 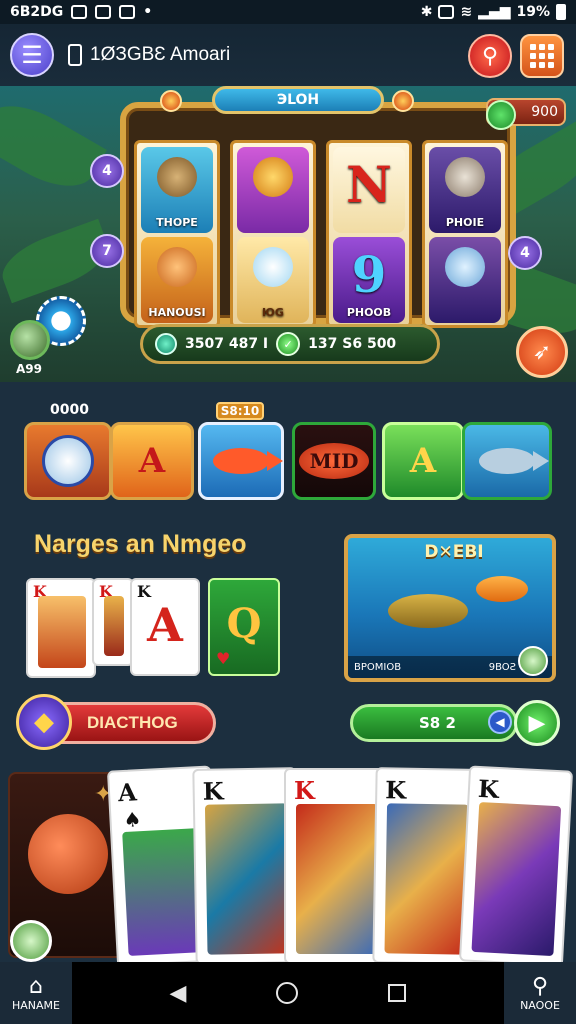 What do you see at coordinates (561, 12) in the screenshot?
I see `battery-icon` at bounding box center [561, 12].